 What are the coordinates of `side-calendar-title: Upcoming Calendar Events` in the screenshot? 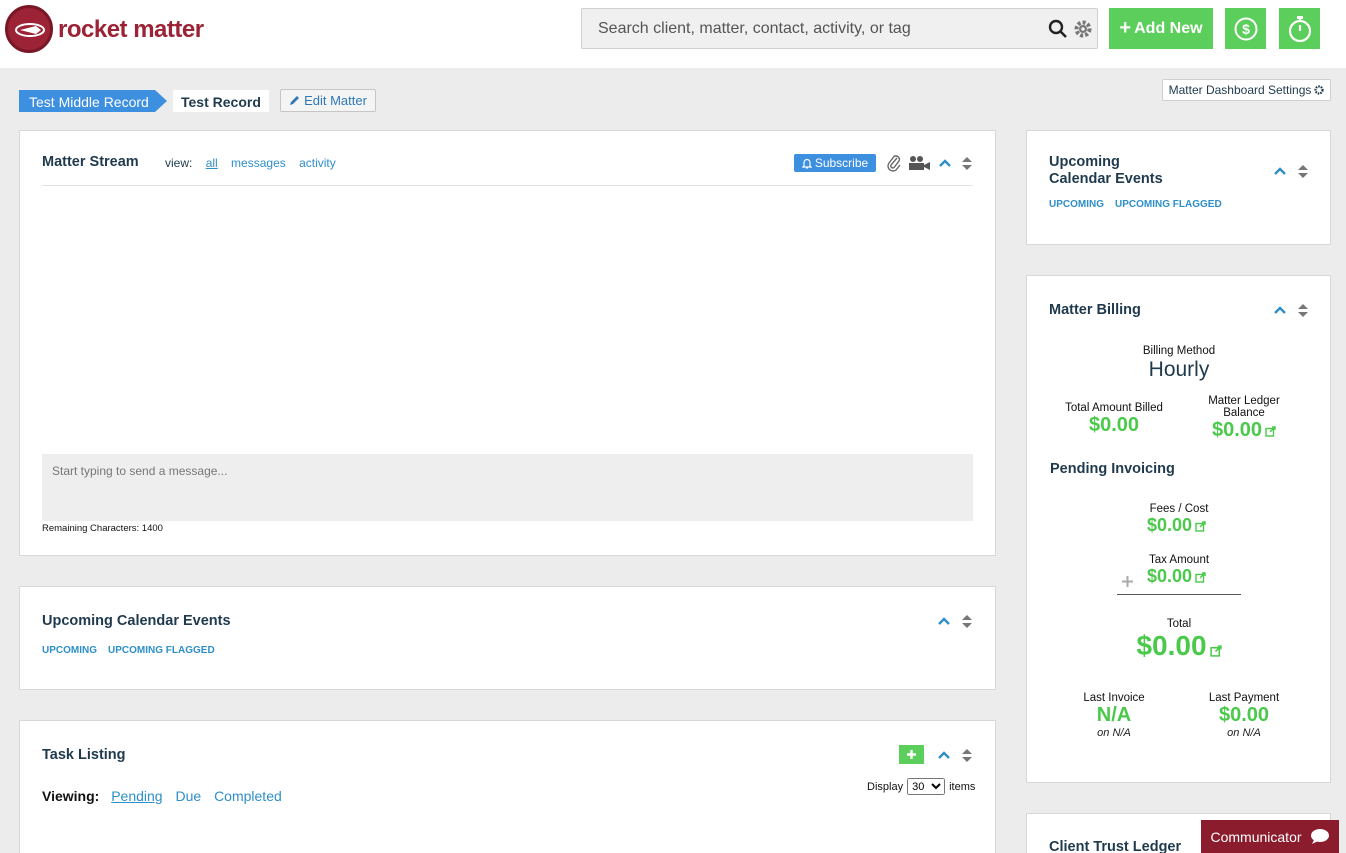 It's located at (1106, 171).